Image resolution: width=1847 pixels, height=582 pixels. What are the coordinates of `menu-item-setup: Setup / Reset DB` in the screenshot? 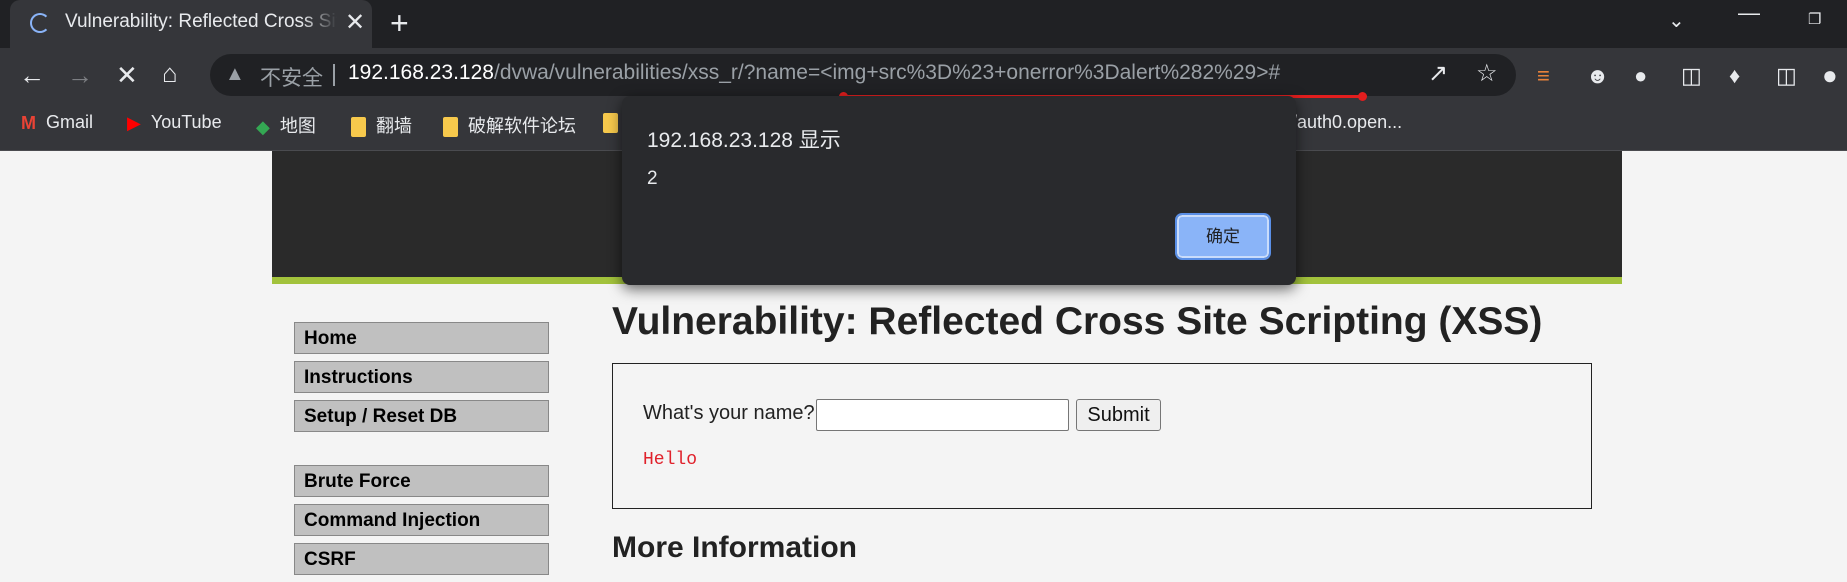 It's located at (421, 416).